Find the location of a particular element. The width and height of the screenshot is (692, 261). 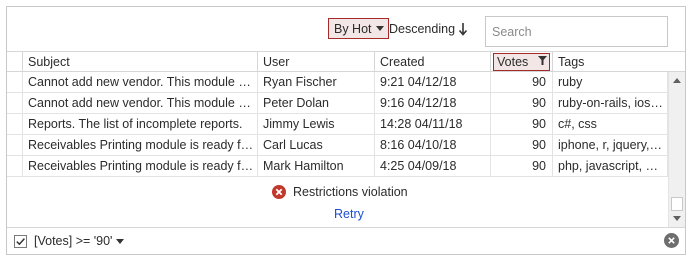

header-tags: Tags is located at coordinates (619, 62).